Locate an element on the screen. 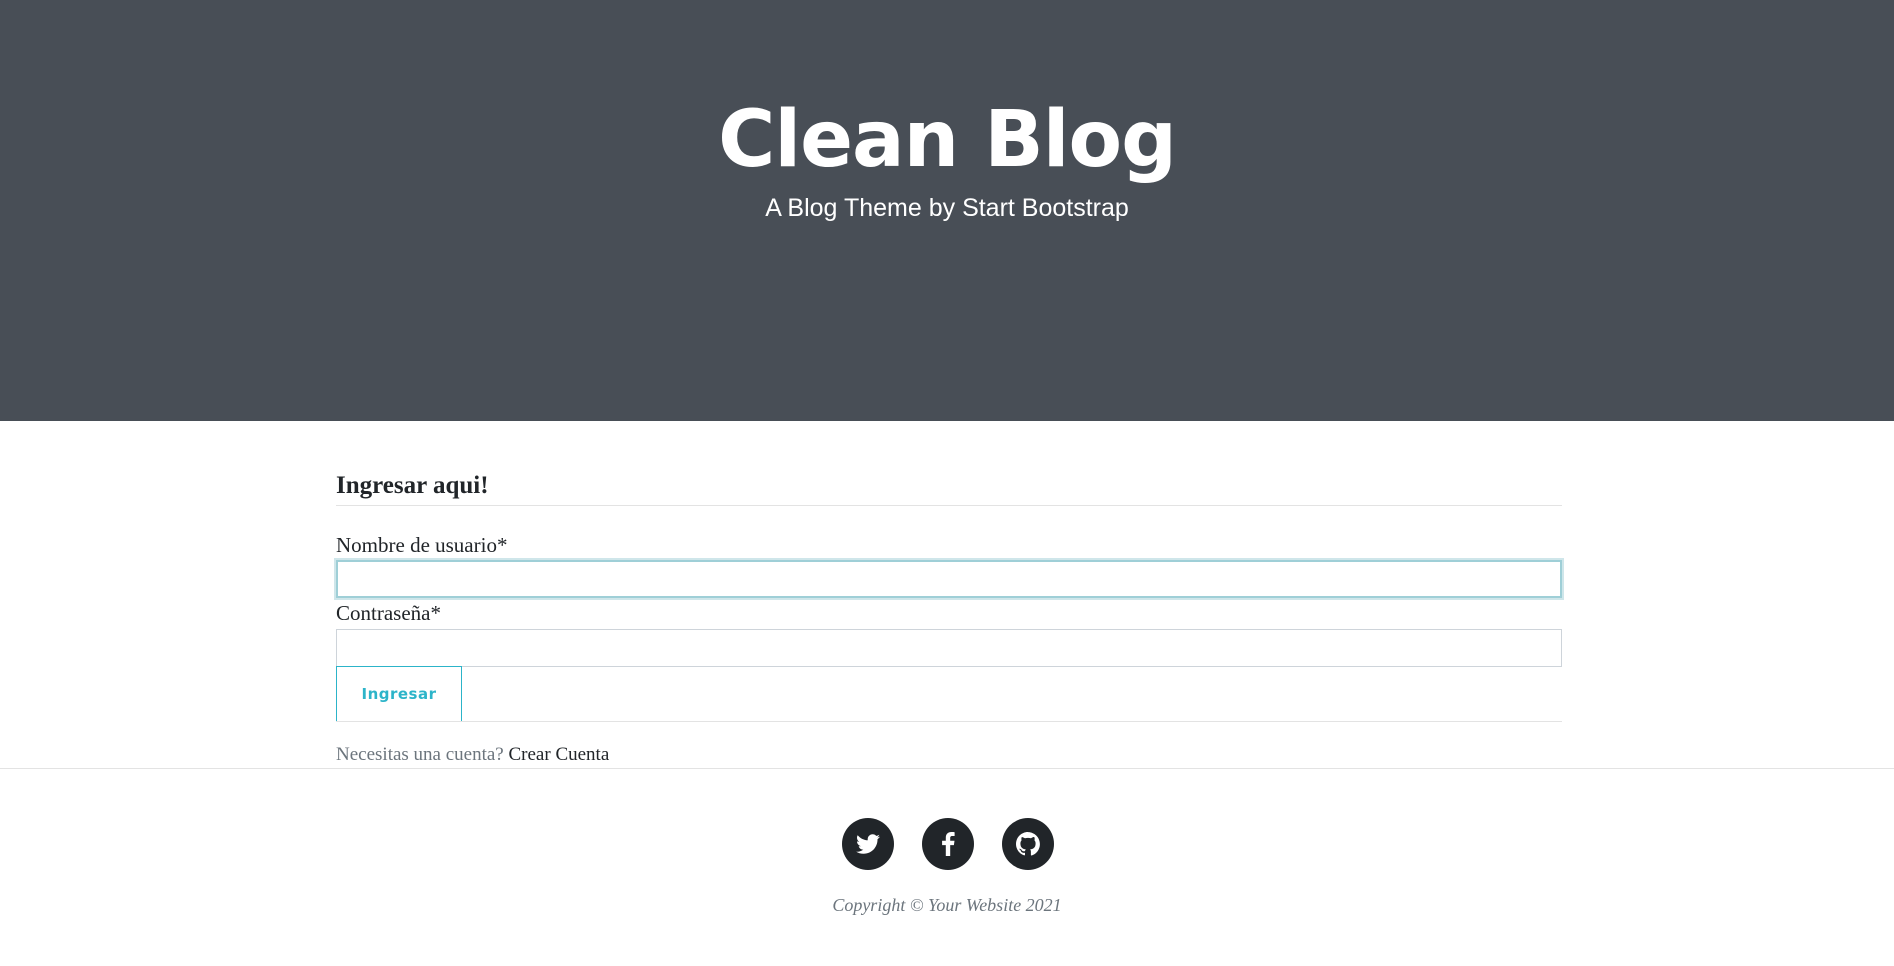 The width and height of the screenshot is (1894, 966). site-subtitle: A Blog Theme by Start Bootstrap is located at coordinates (947, 208).